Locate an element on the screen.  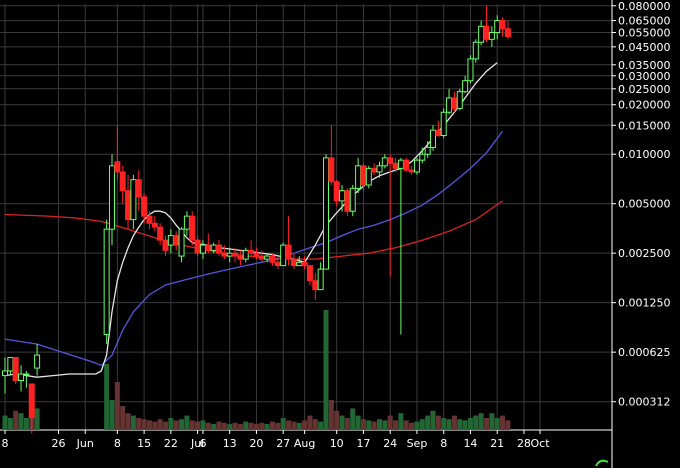
x-tick-label: 17 is located at coordinates (363, 443).